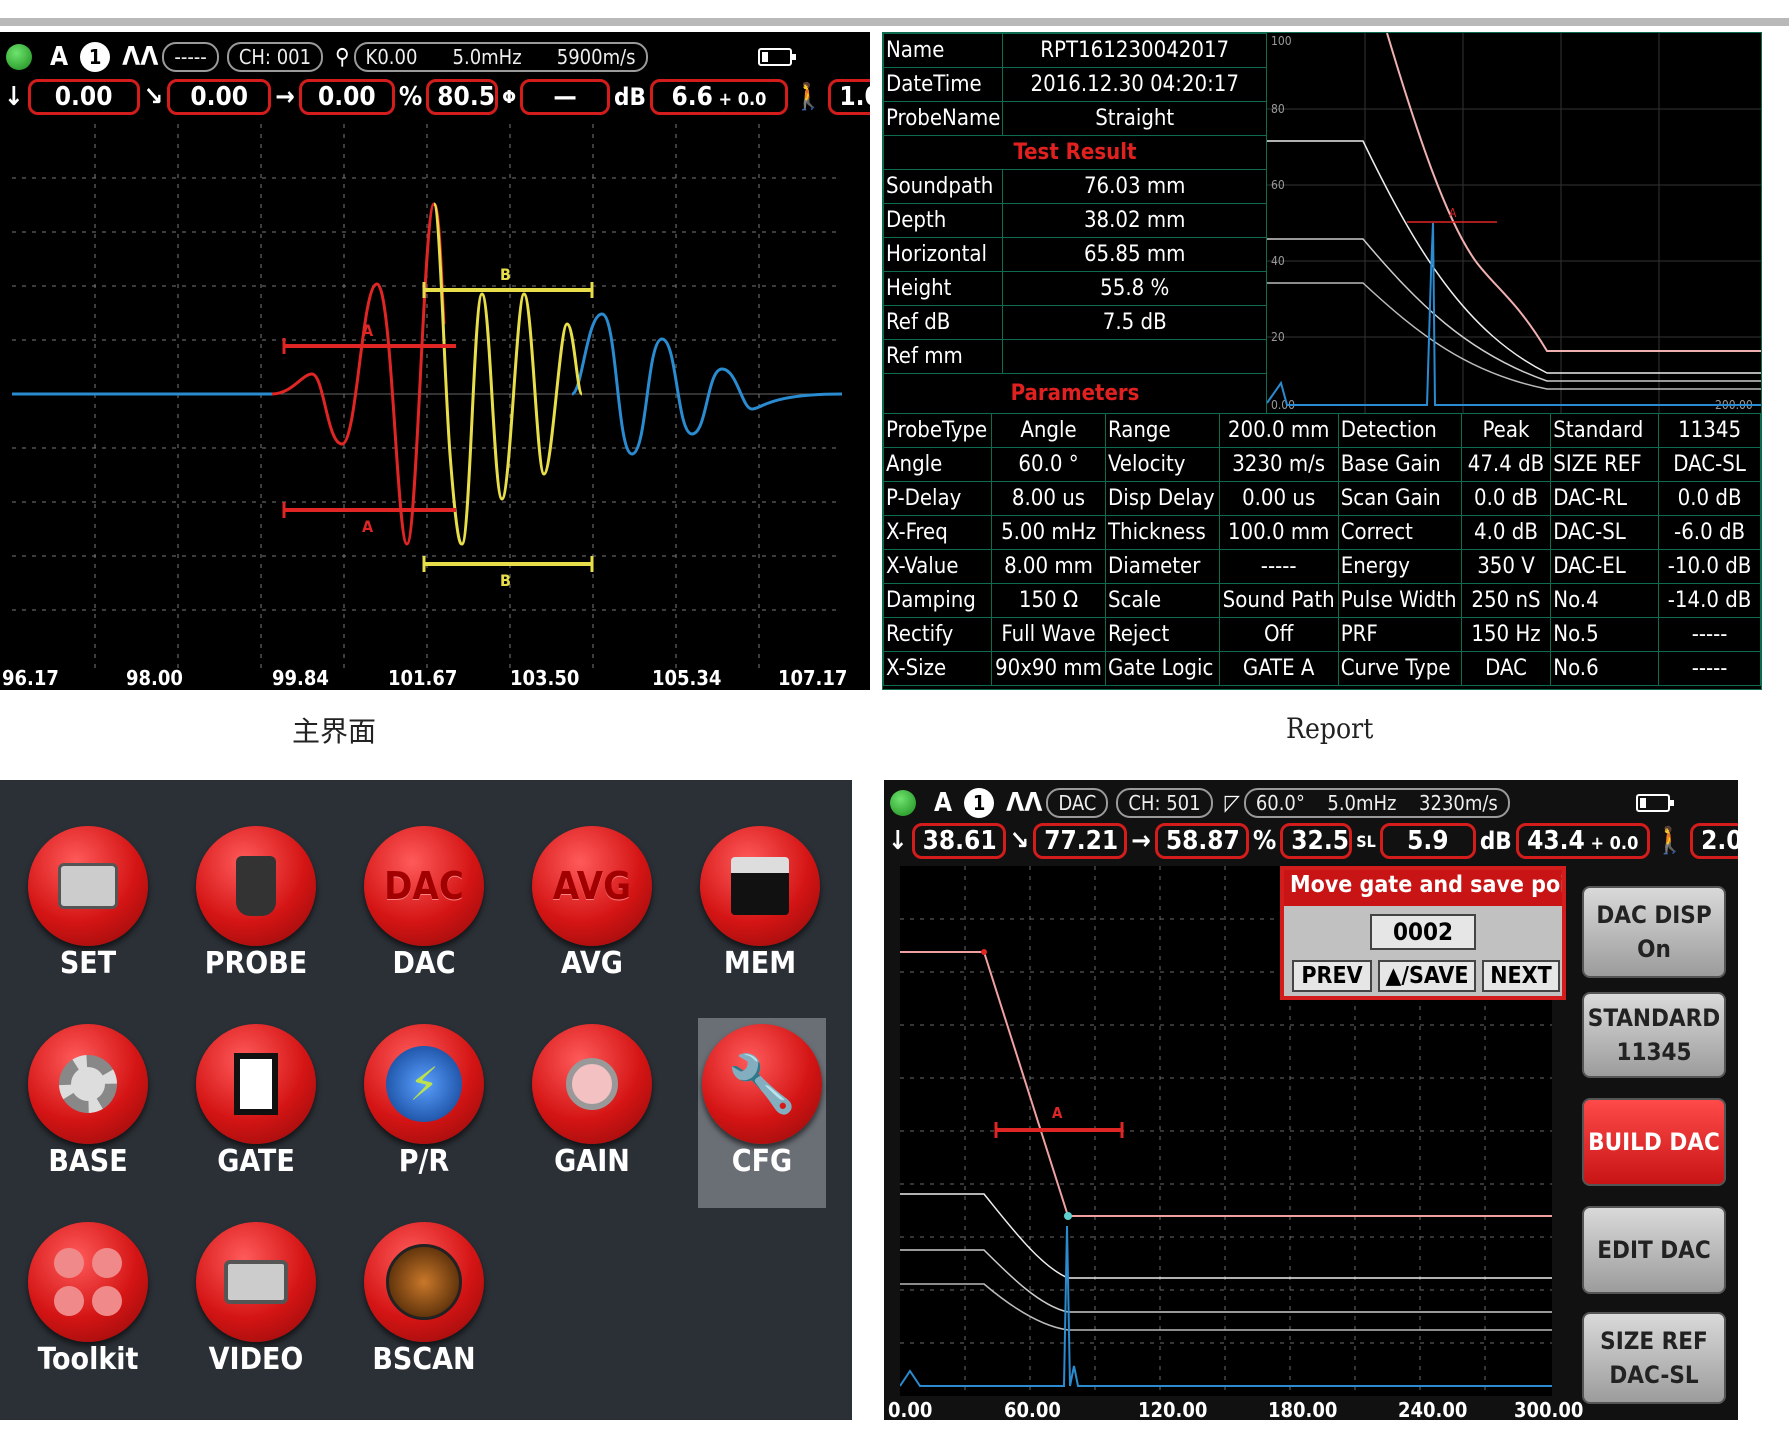 The image size is (1789, 1436). I want to click on rep-name-label: Name, so click(943, 50).